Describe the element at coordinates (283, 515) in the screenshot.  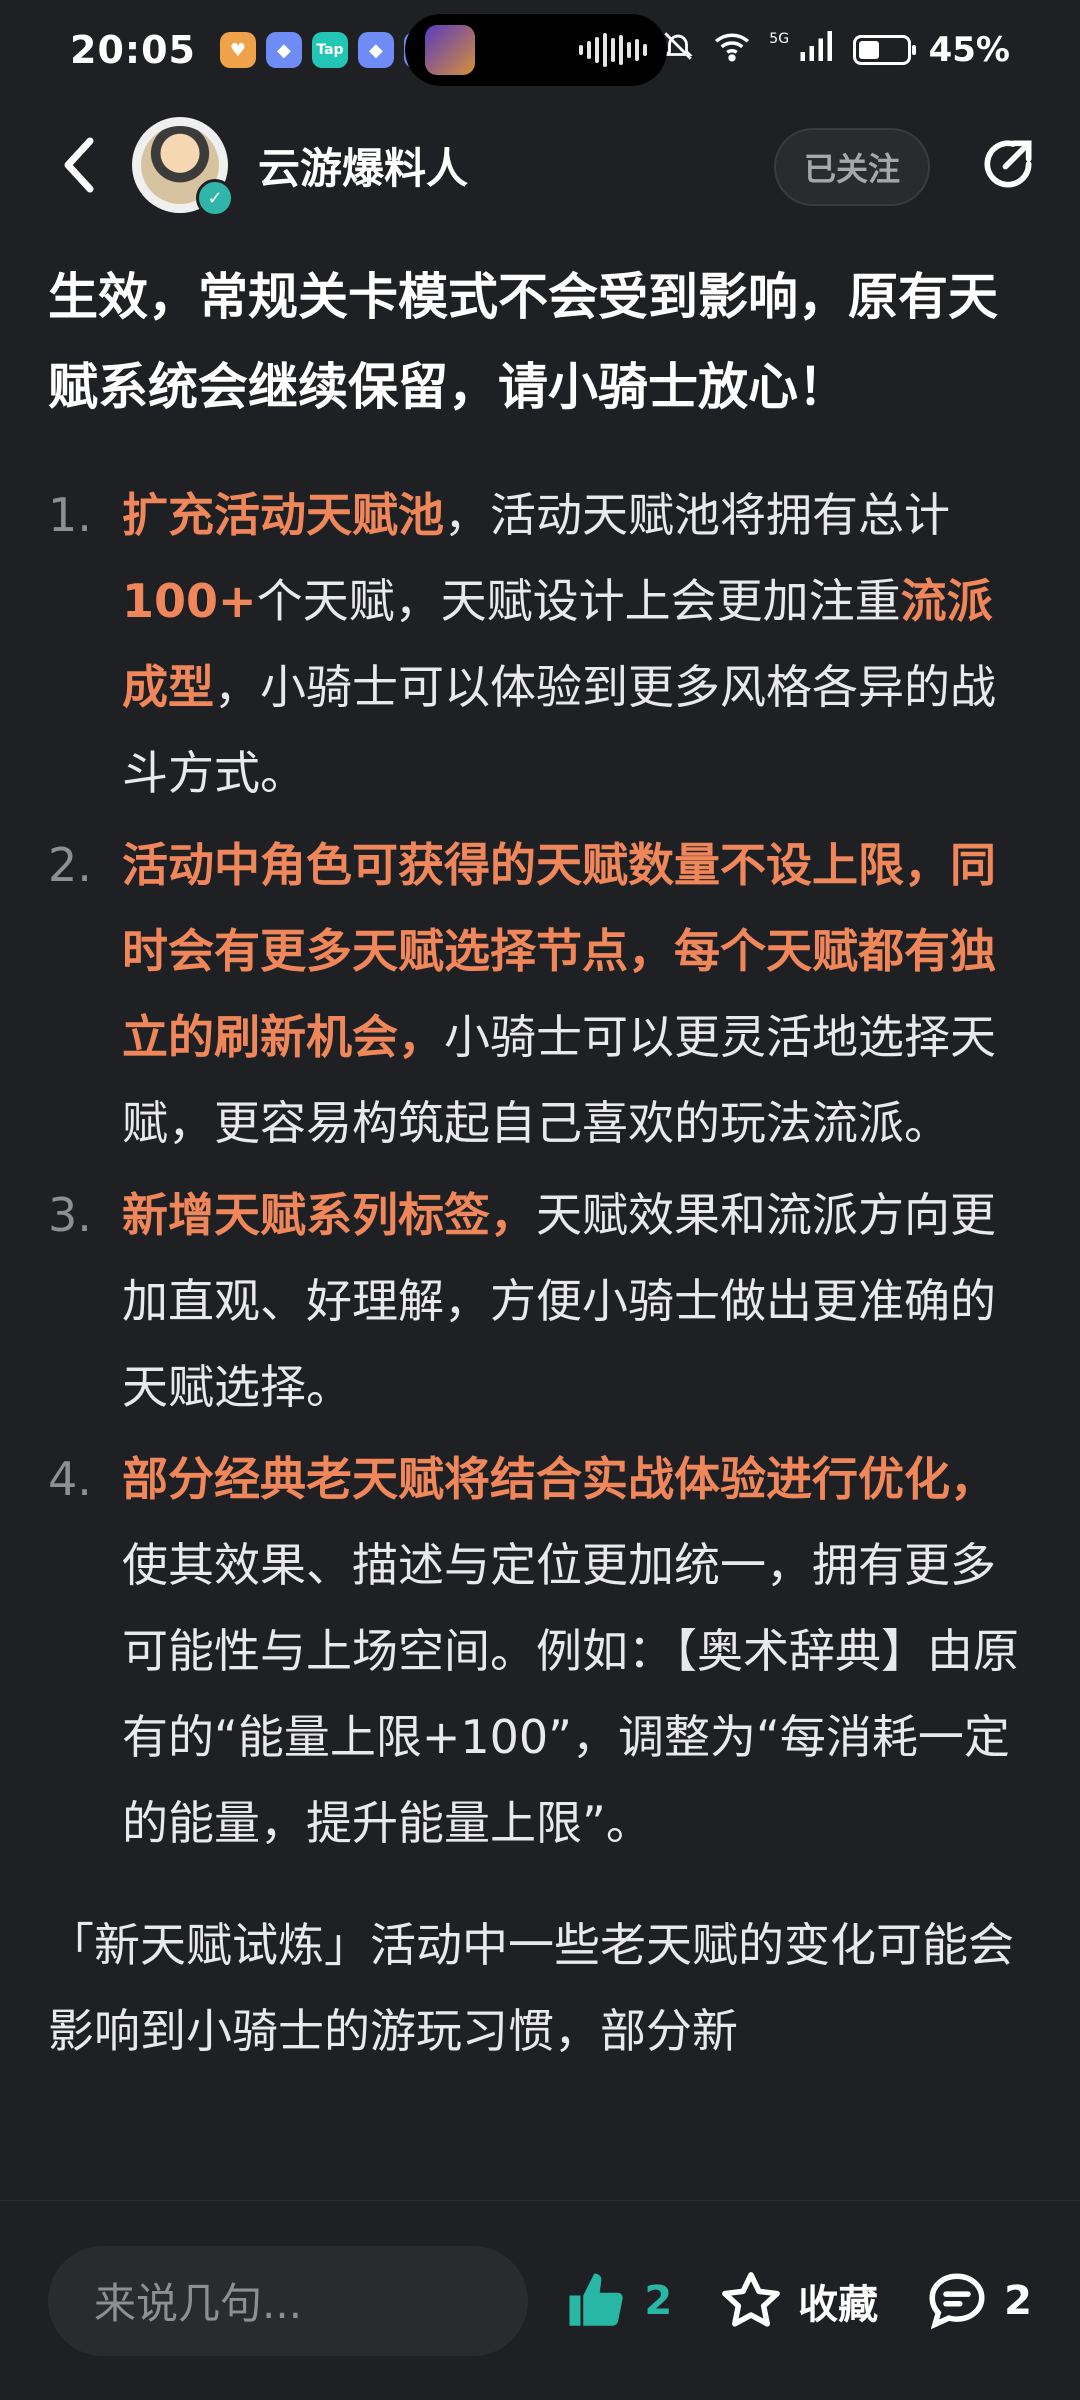
I see `highlighted-text: 扩充活动天赋池` at that location.